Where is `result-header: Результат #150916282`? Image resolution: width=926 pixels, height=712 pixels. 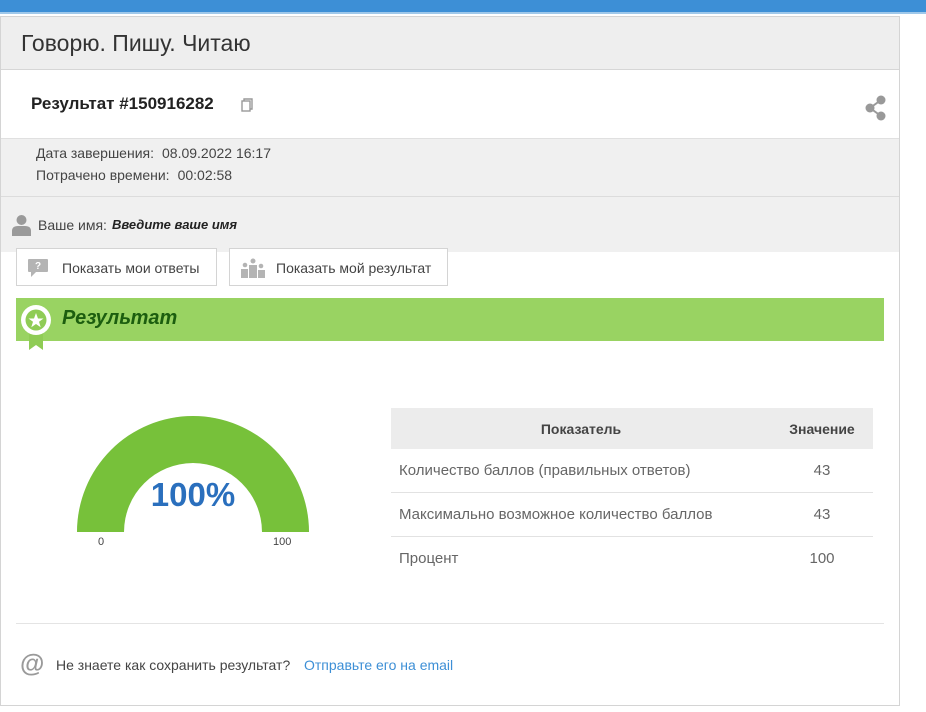
result-header: Результат #150916282 is located at coordinates (450, 104).